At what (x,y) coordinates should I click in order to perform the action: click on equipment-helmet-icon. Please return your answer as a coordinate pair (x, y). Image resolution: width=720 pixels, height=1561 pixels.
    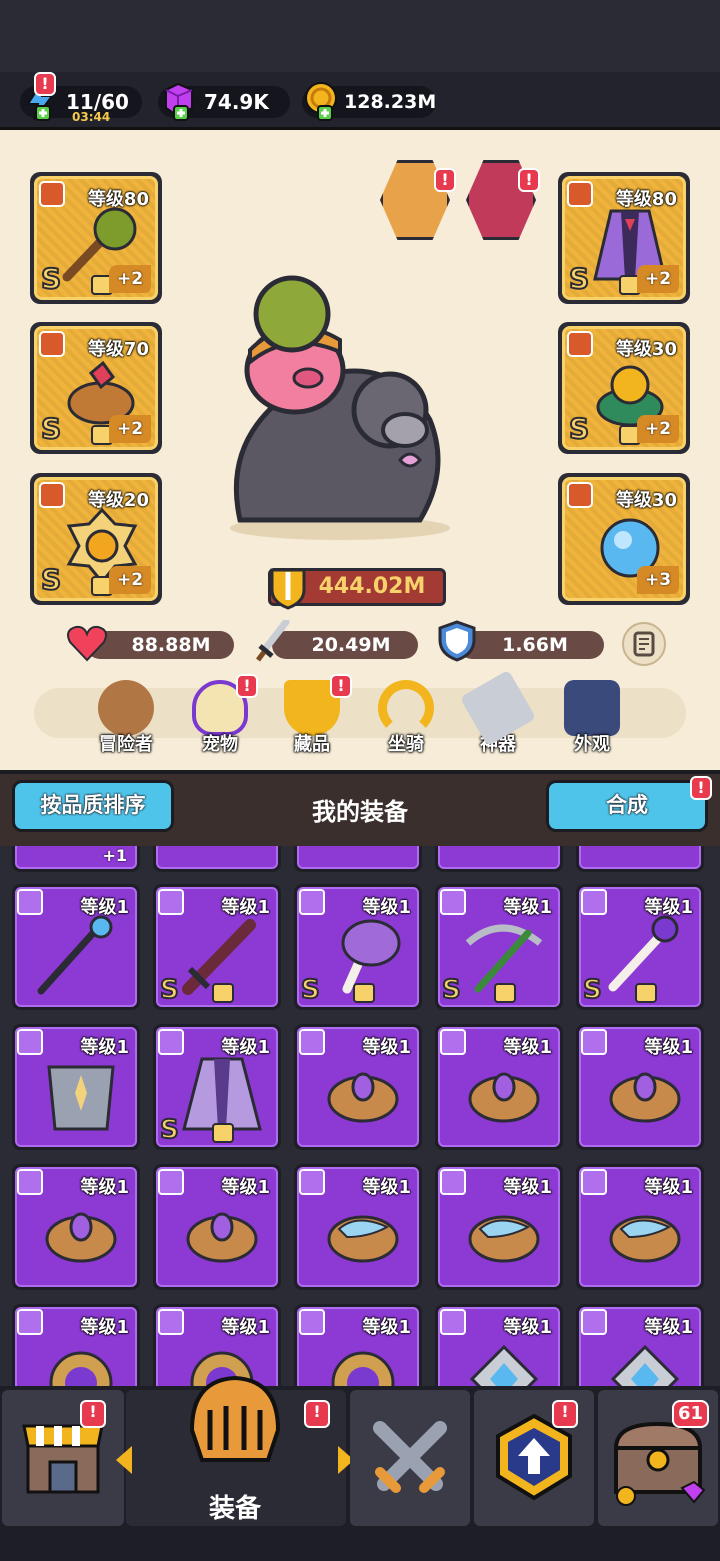
    Looking at the image, I should click on (235, 1418).